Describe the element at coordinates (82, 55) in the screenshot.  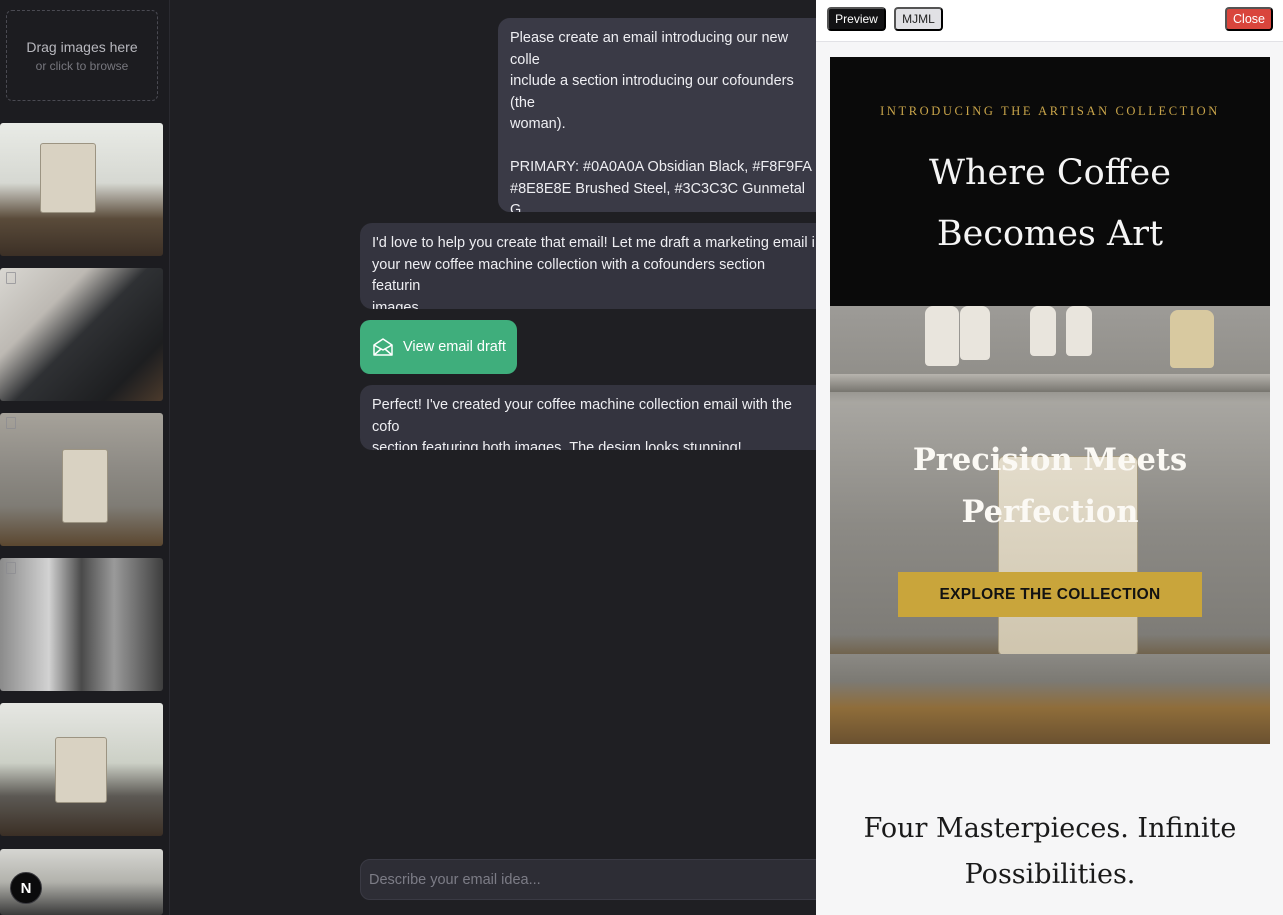
I see `image-dropzone: Drag images here or click to browse` at that location.